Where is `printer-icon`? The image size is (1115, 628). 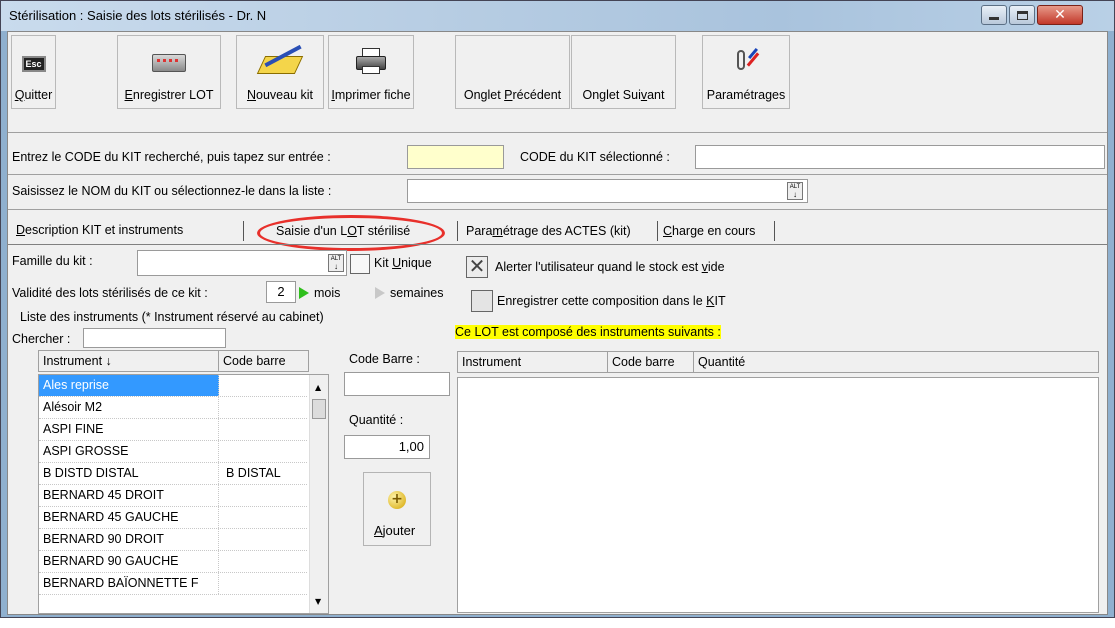 printer-icon is located at coordinates (371, 61).